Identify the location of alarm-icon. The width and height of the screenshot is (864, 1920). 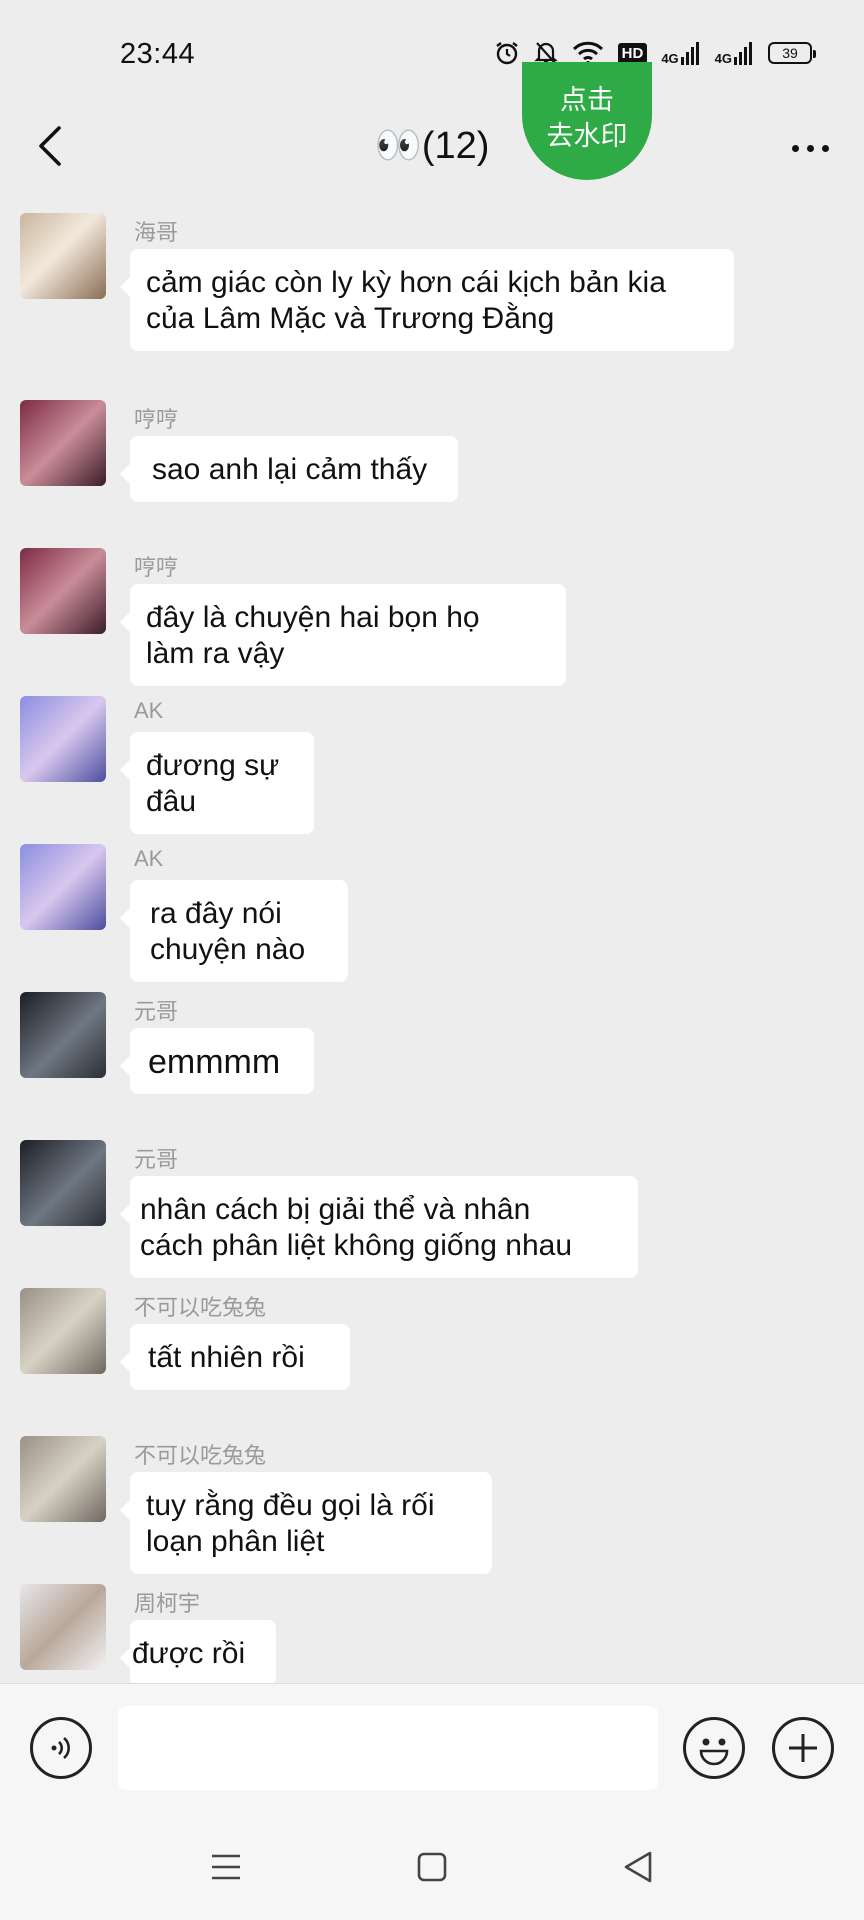
(506, 53).